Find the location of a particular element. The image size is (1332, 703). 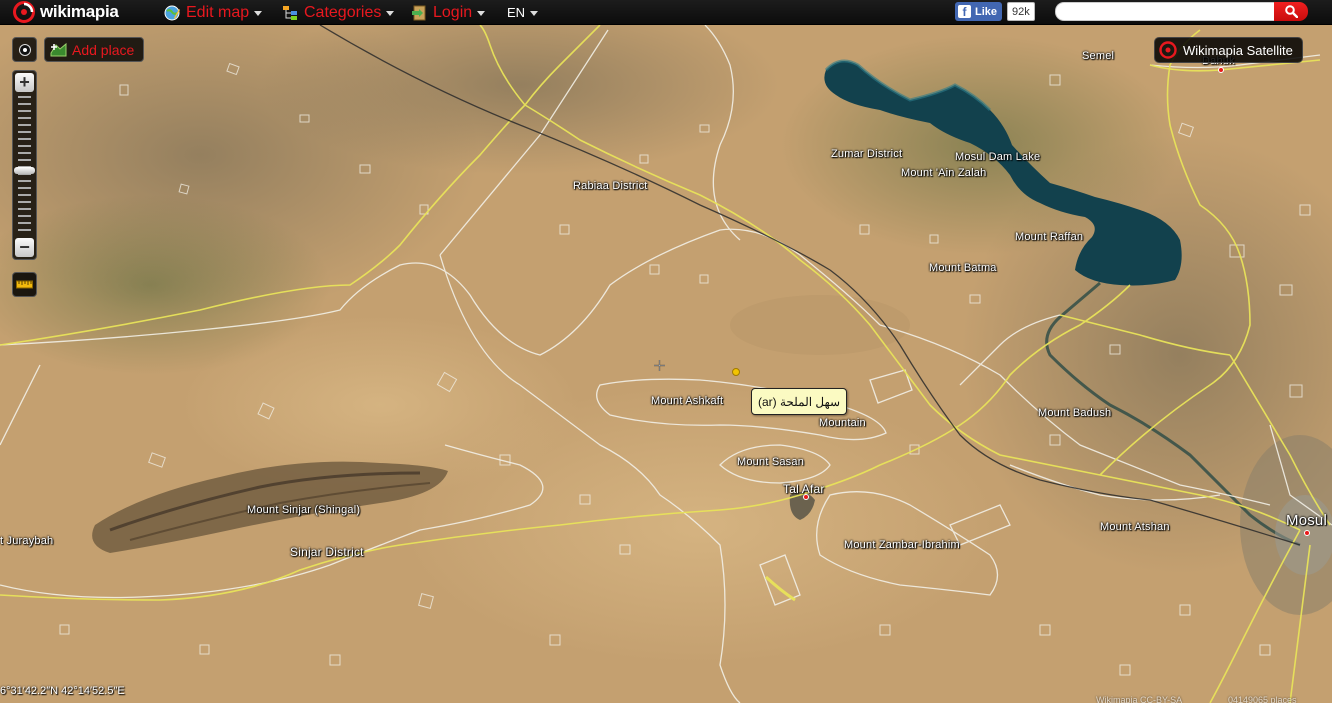

label-mount-batma: Mount Batma is located at coordinates (963, 268).